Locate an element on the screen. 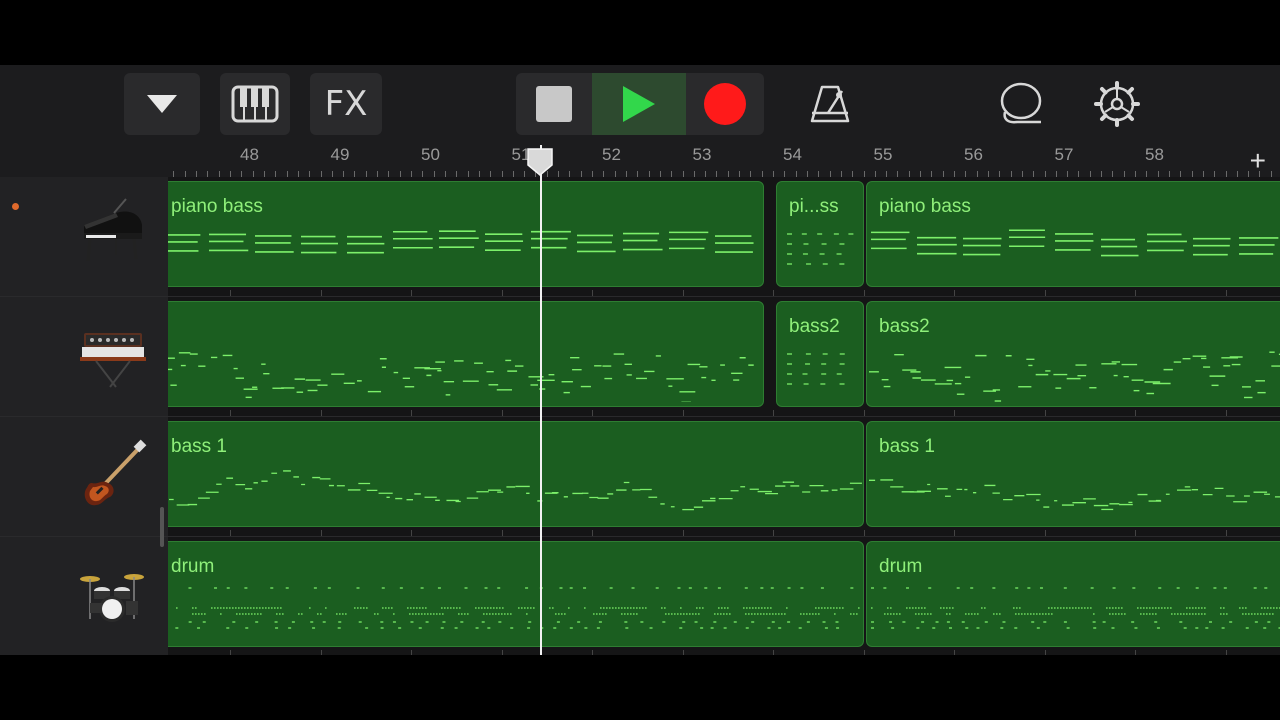  playhead-handle is located at coordinates (540, 162).